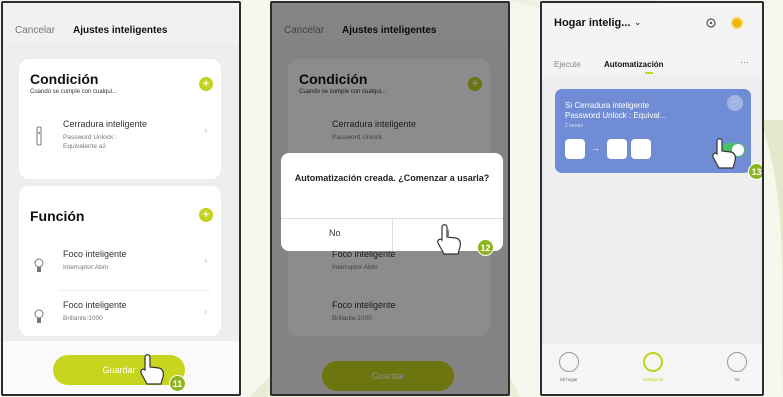 This screenshot has height=397, width=783. I want to click on condition-heading: Condición, so click(64, 79).